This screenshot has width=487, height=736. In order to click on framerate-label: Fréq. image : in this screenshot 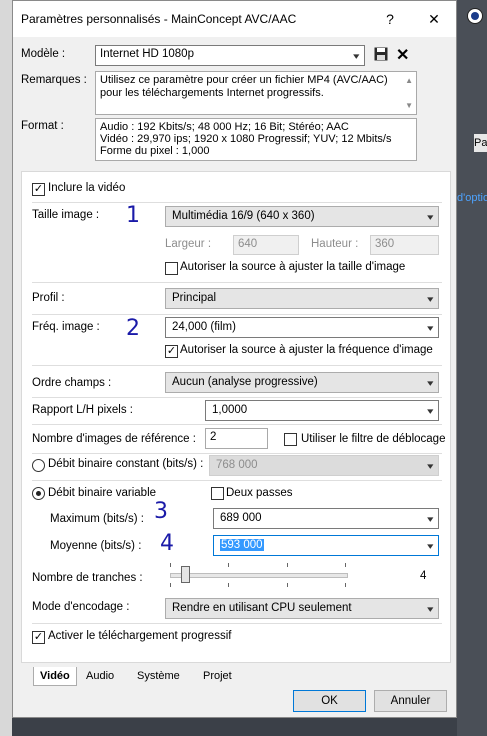, I will do `click(66, 327)`.